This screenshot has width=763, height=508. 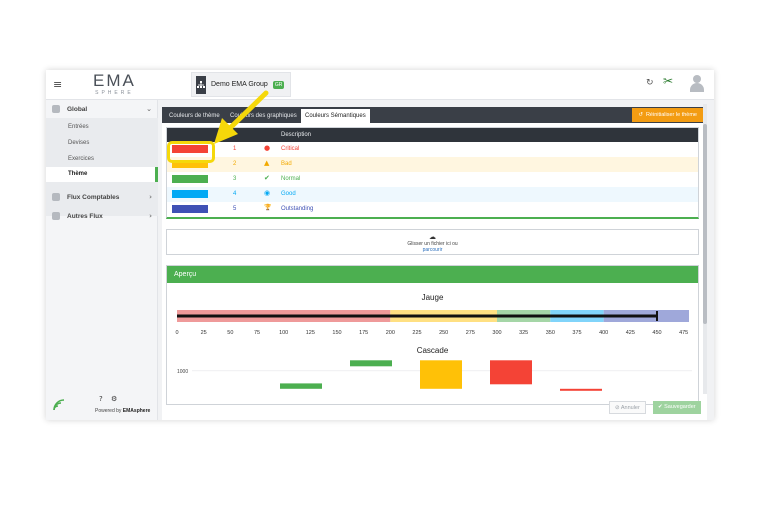 I want to click on gauge-tick-label: 50, so click(x=230, y=333).